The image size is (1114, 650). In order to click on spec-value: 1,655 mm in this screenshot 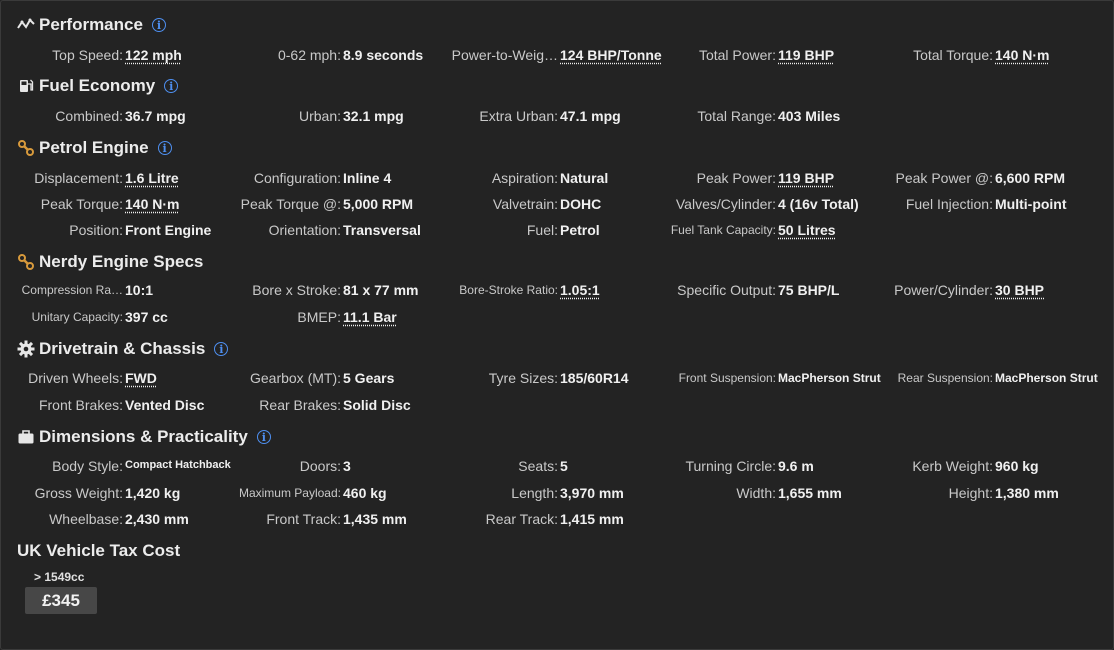, I will do `click(810, 493)`.